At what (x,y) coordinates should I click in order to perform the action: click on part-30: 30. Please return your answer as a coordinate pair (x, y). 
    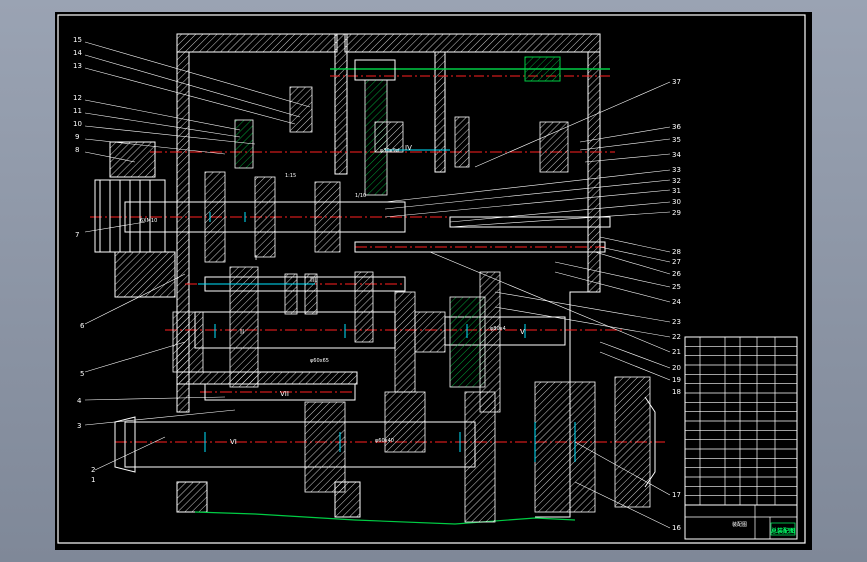
    Looking at the image, I should click on (676, 202).